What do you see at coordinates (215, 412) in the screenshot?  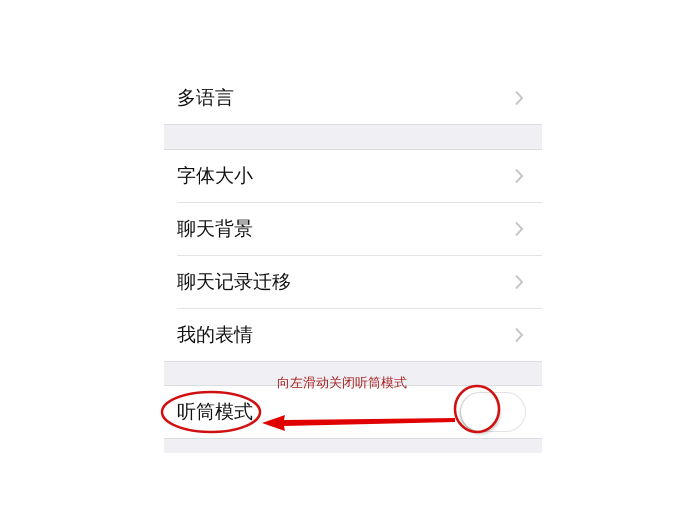 I see `row-label: 听筒模式` at bounding box center [215, 412].